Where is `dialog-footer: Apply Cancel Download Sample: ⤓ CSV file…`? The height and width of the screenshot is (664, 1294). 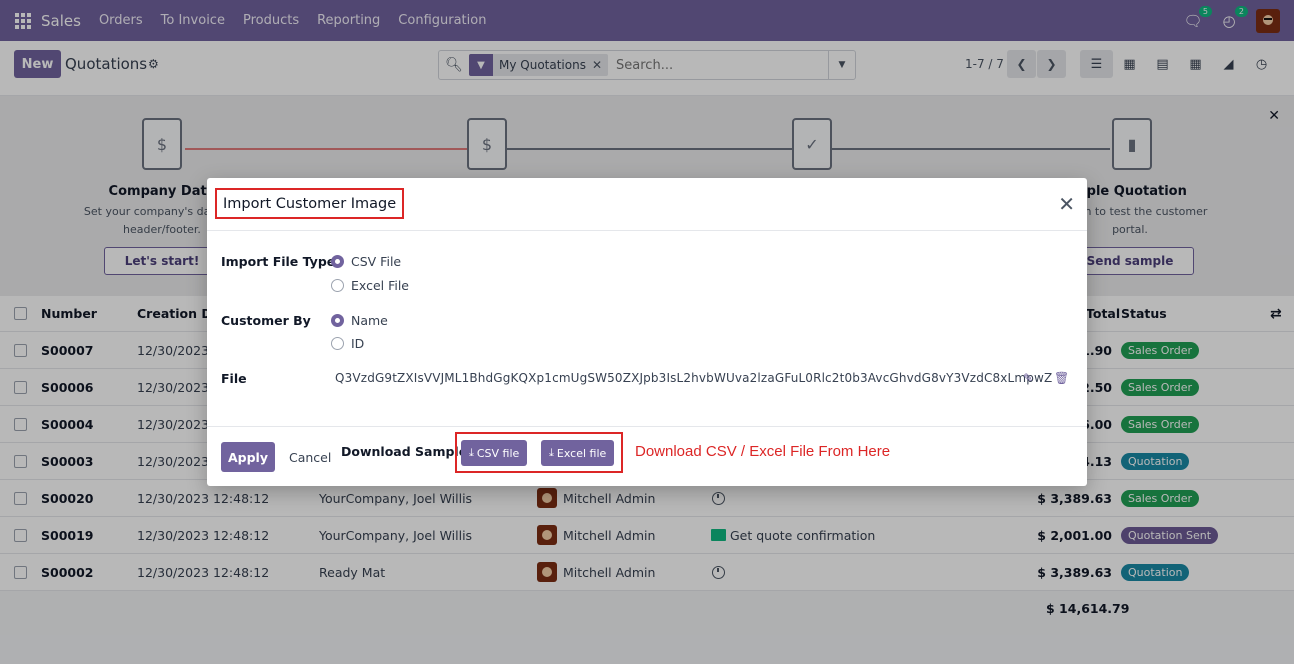 dialog-footer: Apply Cancel Download Sample: ⤓ CSV file… is located at coordinates (647, 456).